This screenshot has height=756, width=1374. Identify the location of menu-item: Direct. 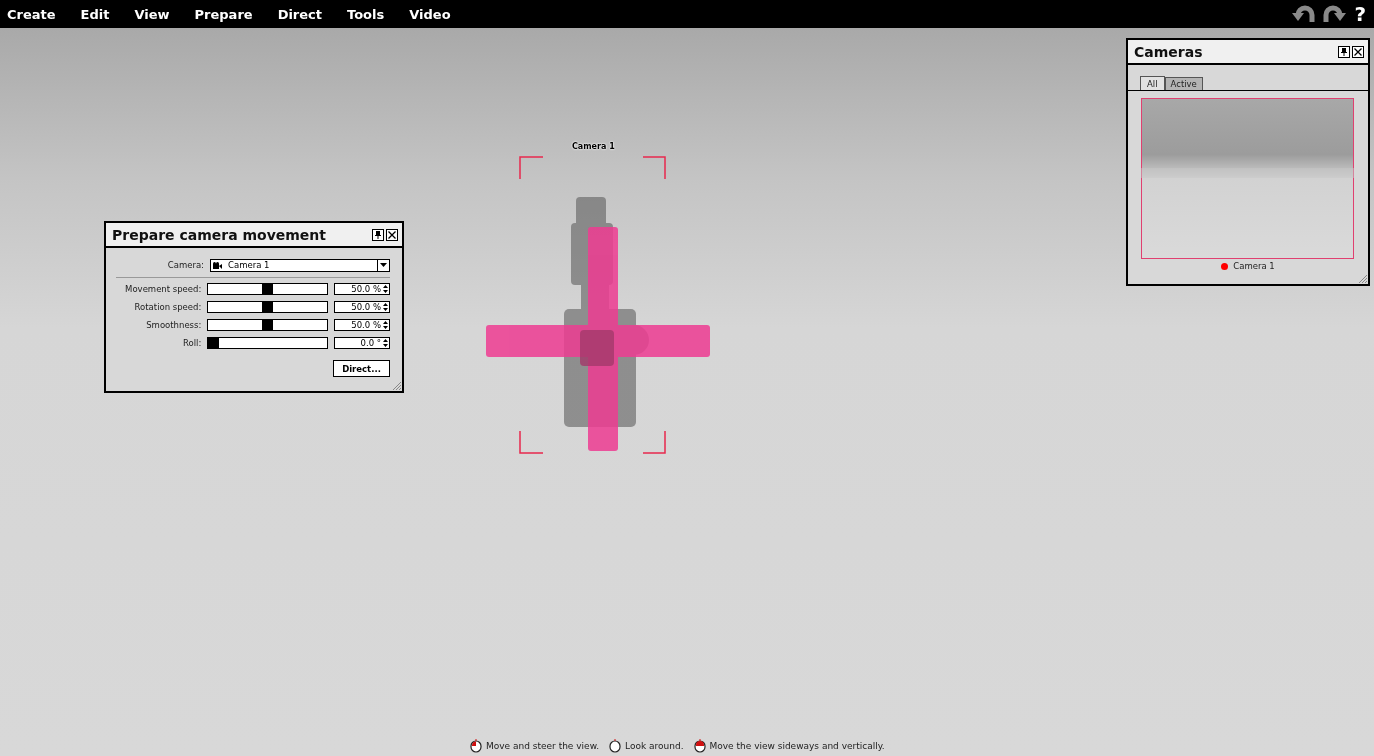
(300, 14).